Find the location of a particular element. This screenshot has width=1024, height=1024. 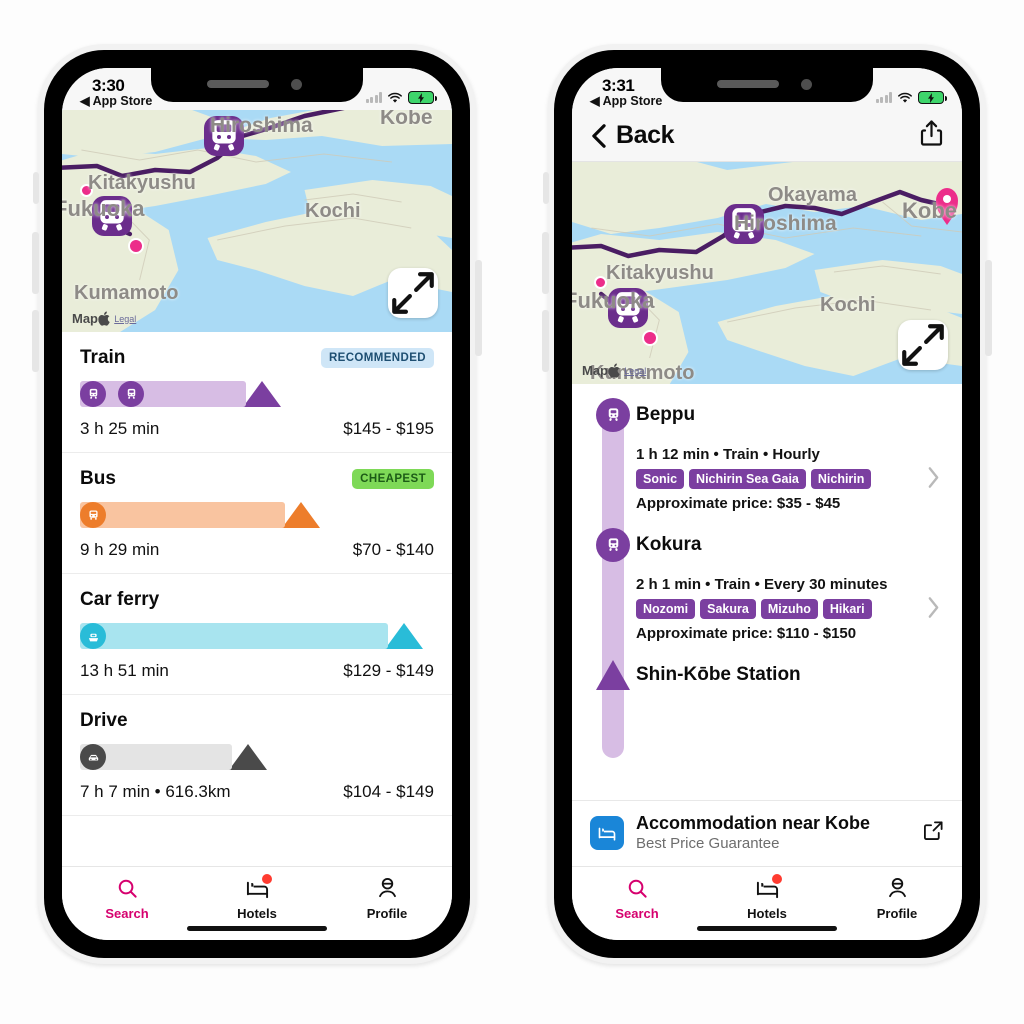

external-link-icon is located at coordinates (933, 833).